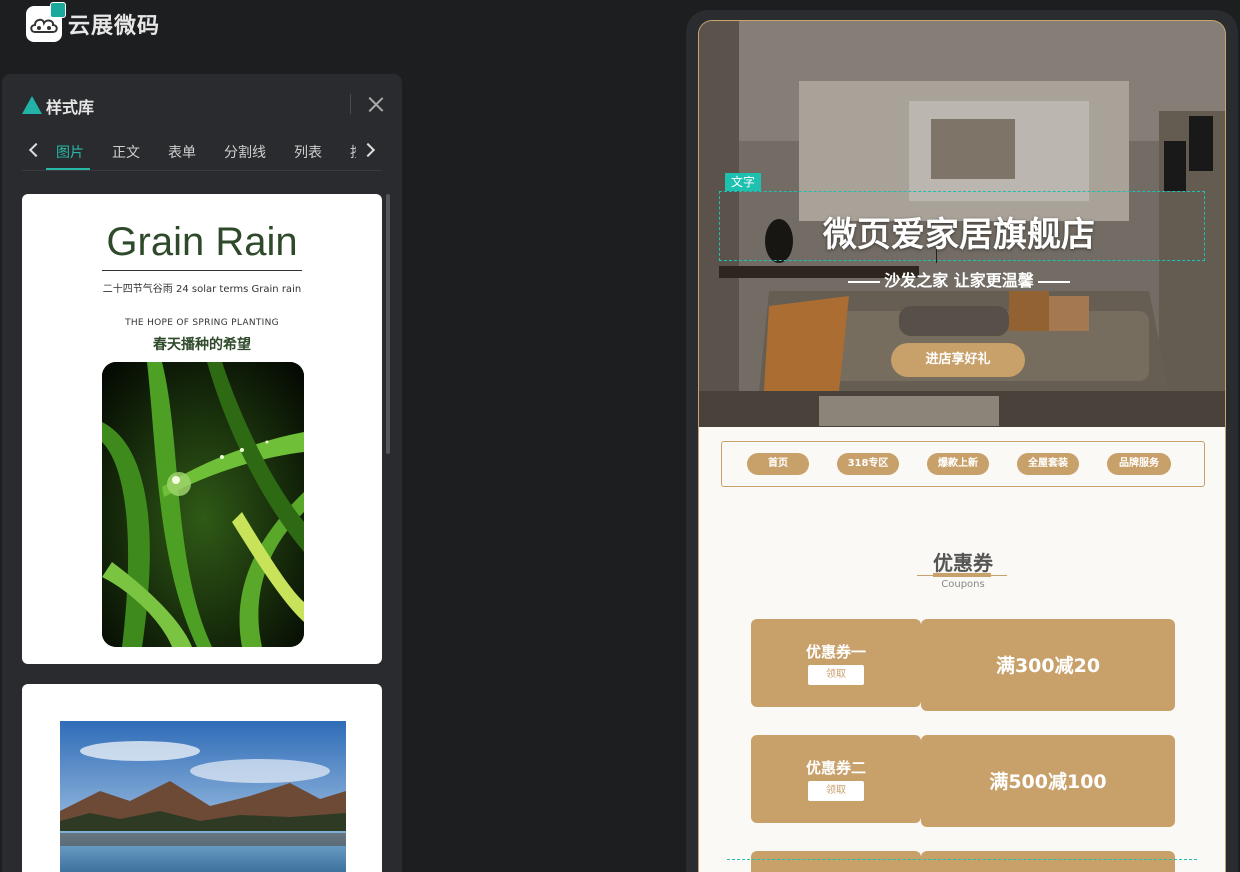  What do you see at coordinates (114, 26) in the screenshot?
I see `brand-name: 云展微码` at bounding box center [114, 26].